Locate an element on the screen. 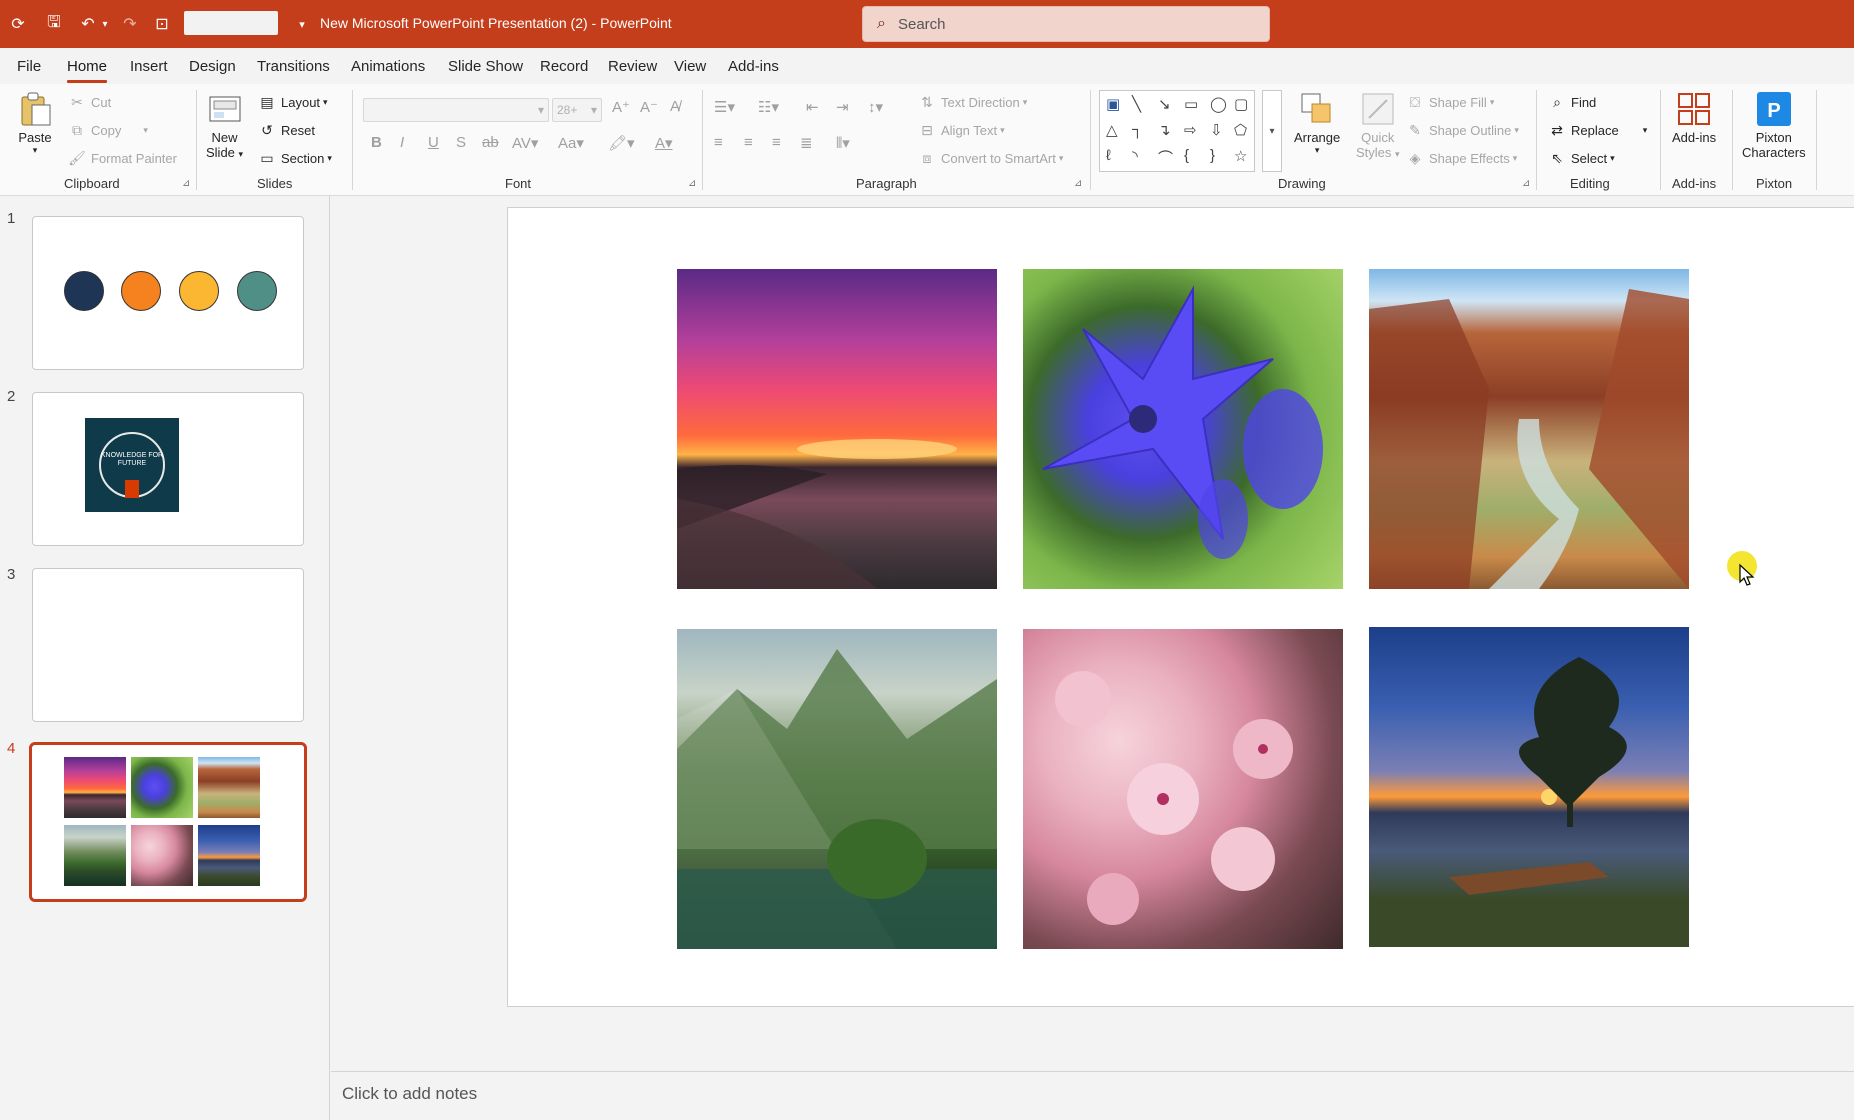 This screenshot has width=1854, height=1120. cut-button: ✂ Cut is located at coordinates (89, 102).